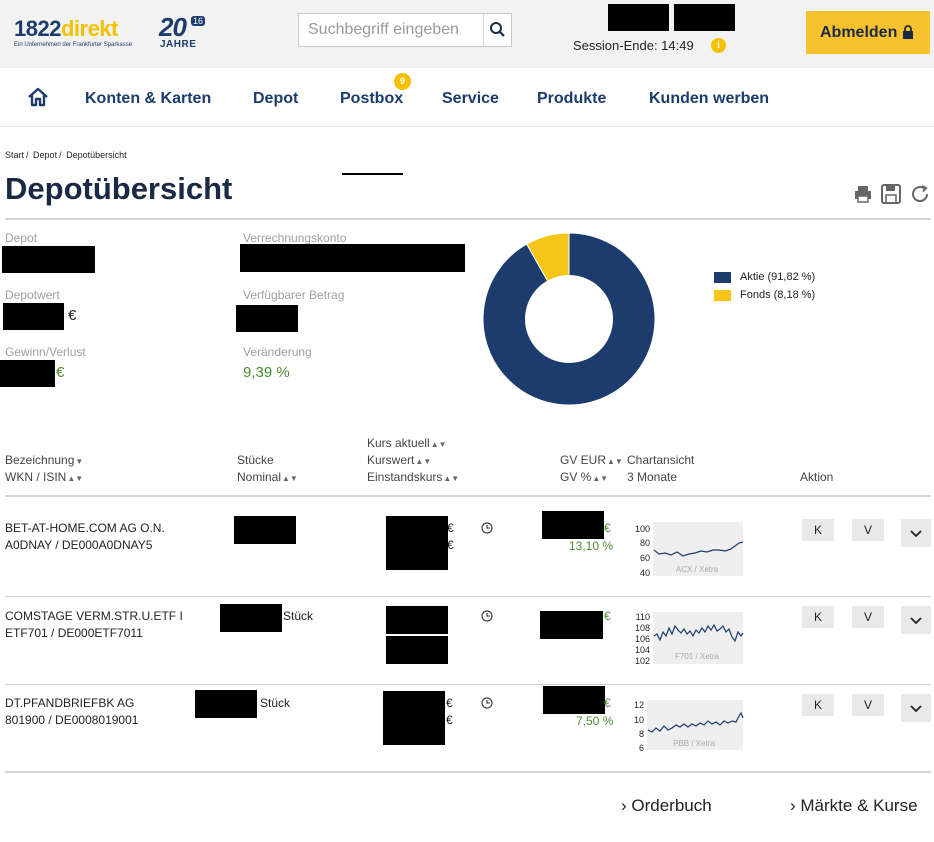 The width and height of the screenshot is (934, 842). What do you see at coordinates (633, 45) in the screenshot?
I see `session-end: Session-Ende: 14:49` at bounding box center [633, 45].